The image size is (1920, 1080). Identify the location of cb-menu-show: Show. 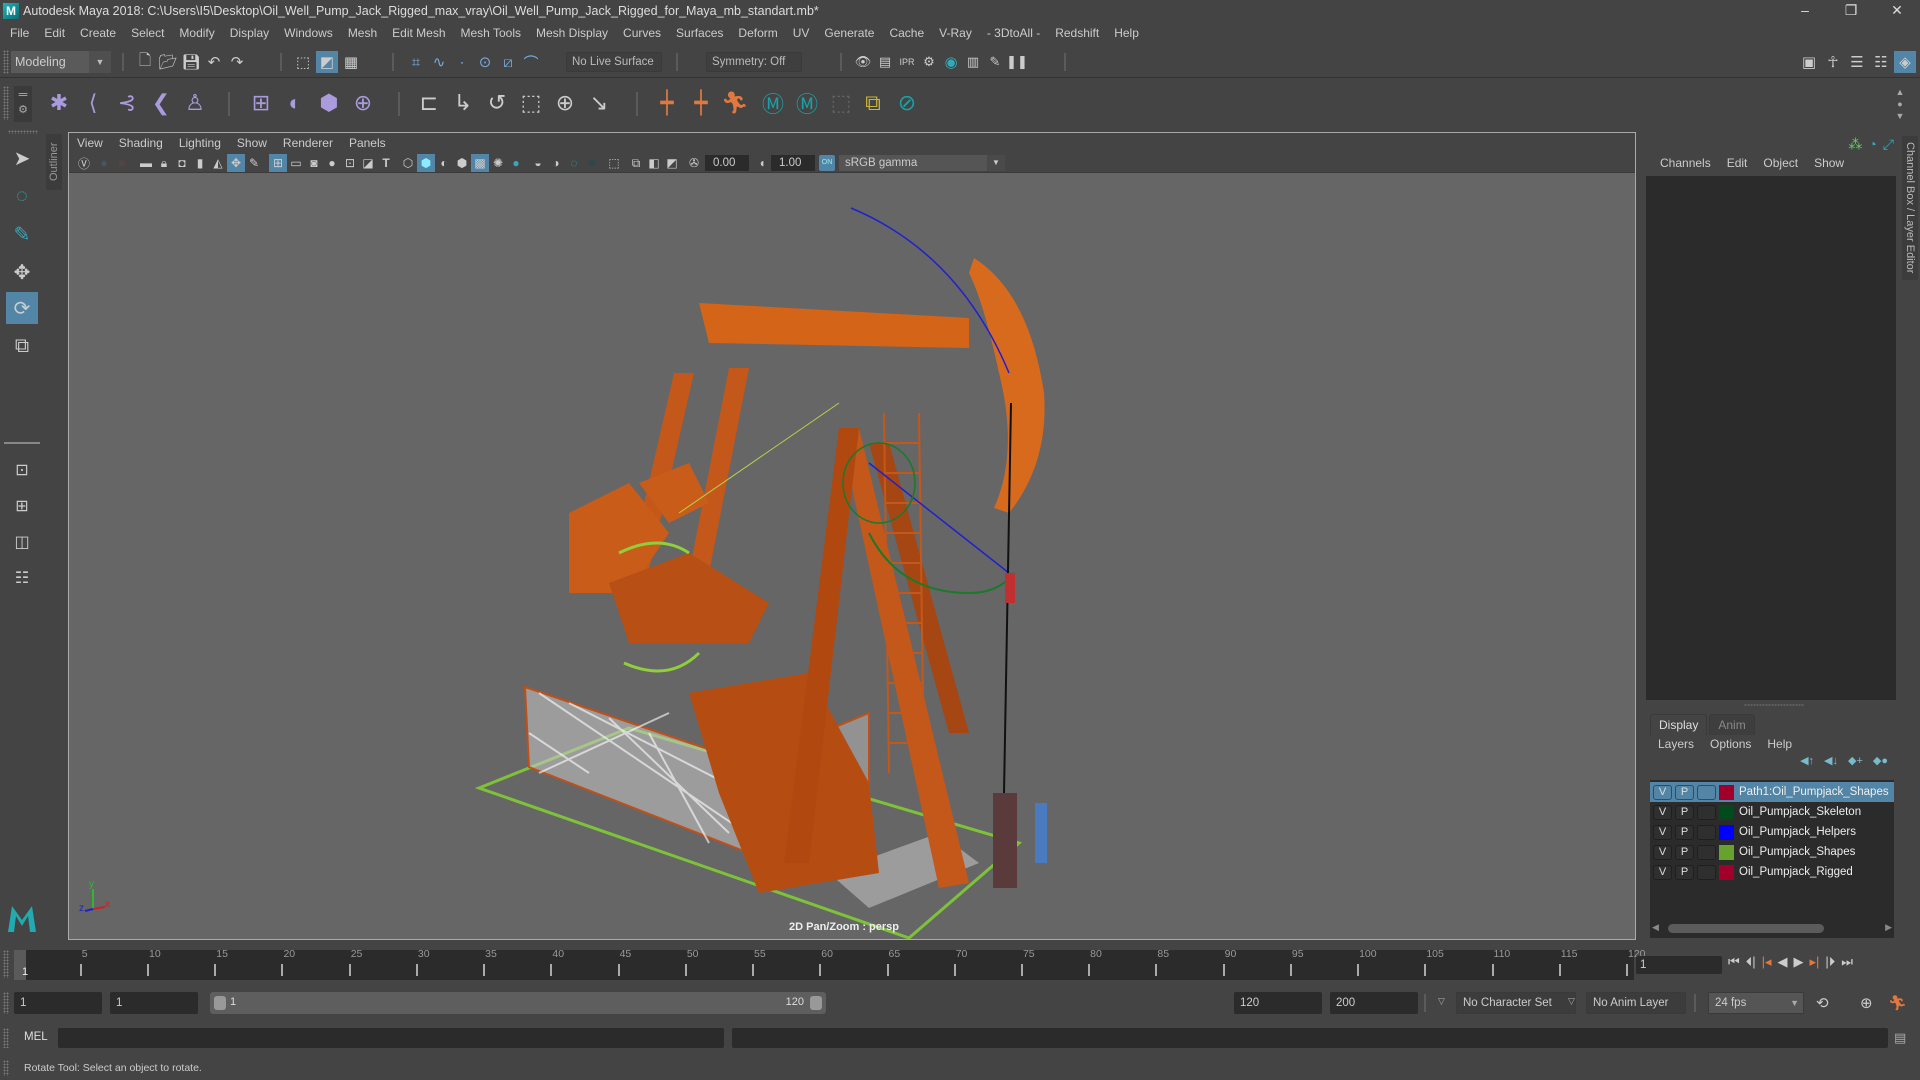
(1829, 163).